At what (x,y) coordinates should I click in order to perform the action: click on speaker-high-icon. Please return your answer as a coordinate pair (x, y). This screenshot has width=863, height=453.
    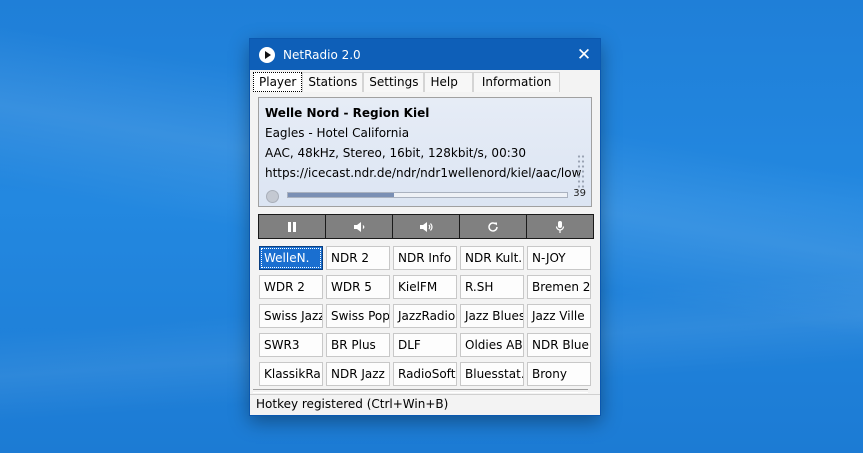
    Looking at the image, I should click on (426, 226).